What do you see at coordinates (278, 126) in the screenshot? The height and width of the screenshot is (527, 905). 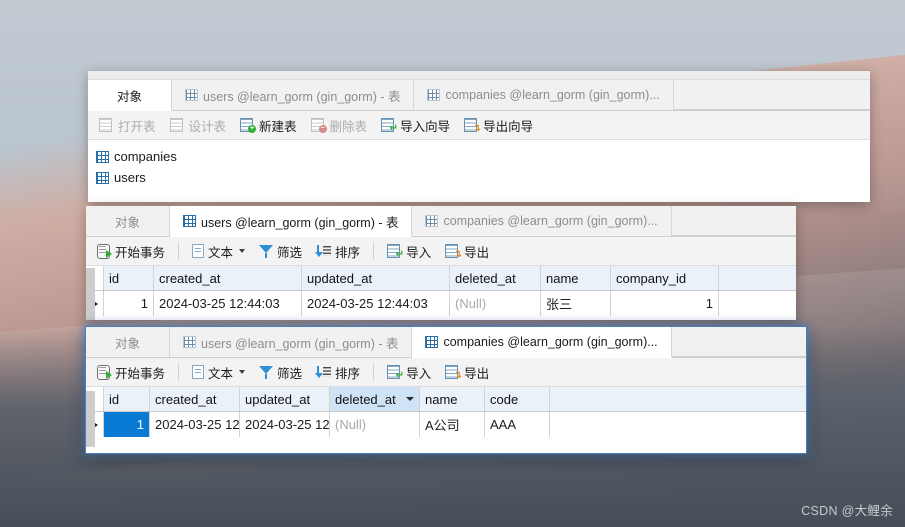 I see `button-label: 新建表` at bounding box center [278, 126].